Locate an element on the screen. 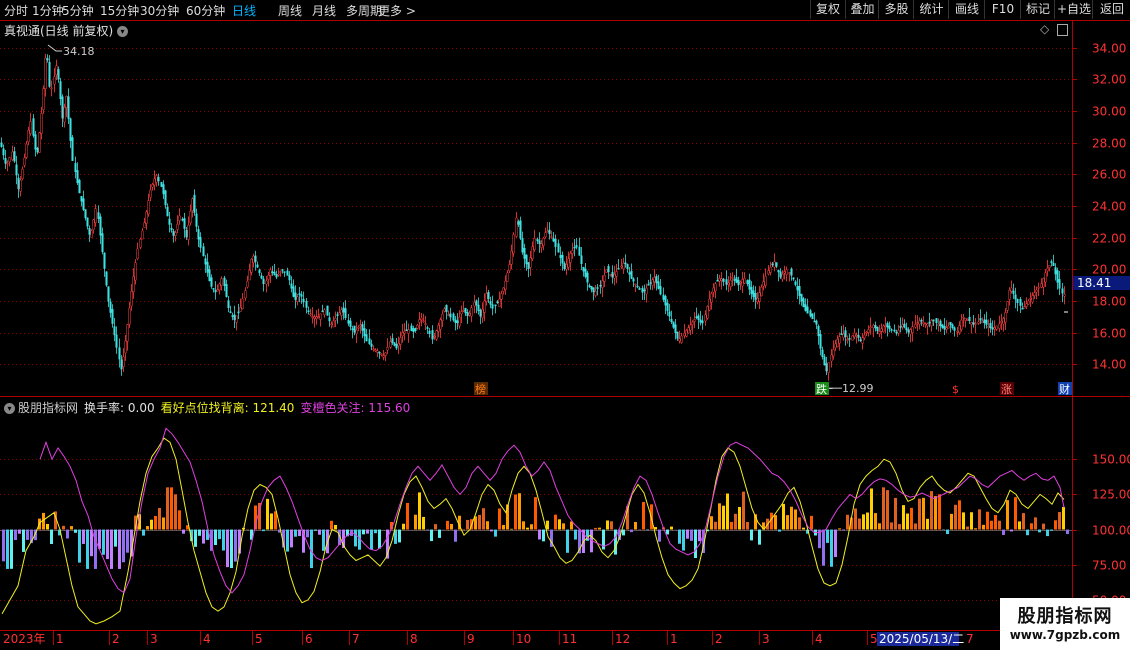 This screenshot has width=1130, height=650. month-label-13: 2 is located at coordinates (719, 639).